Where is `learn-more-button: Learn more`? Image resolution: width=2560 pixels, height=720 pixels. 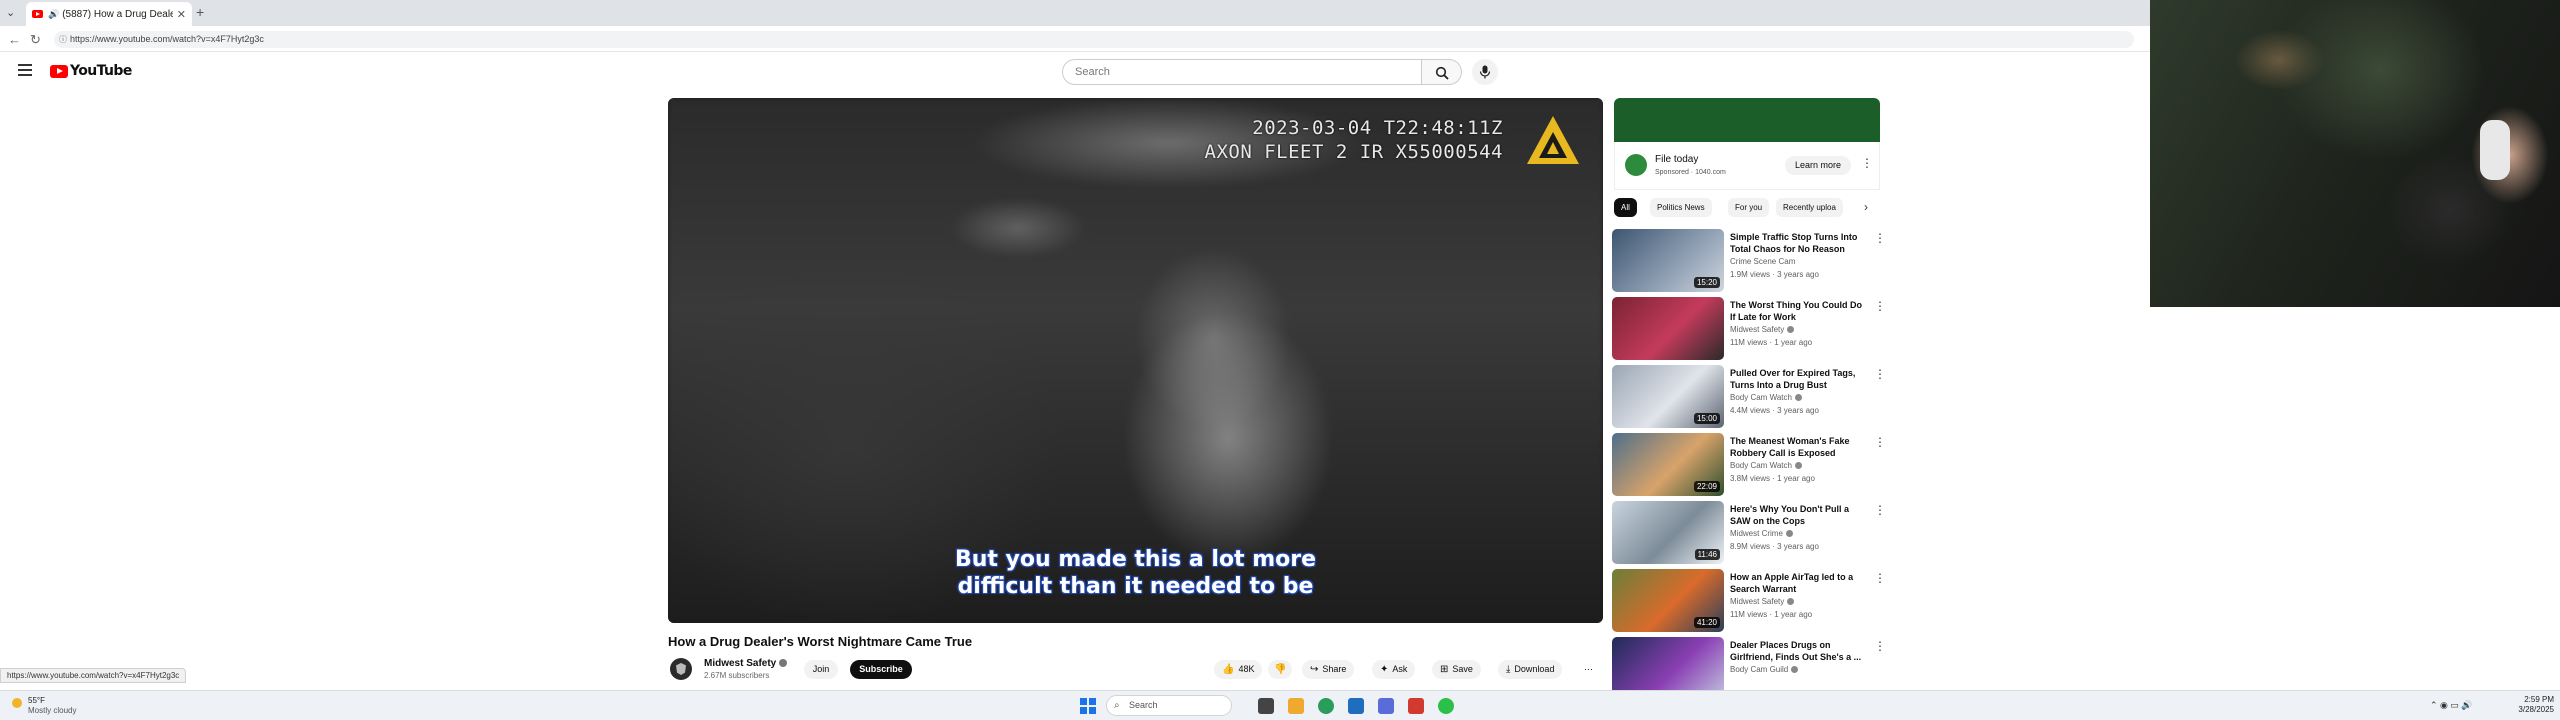
learn-more-button: Learn more is located at coordinates (1818, 165).